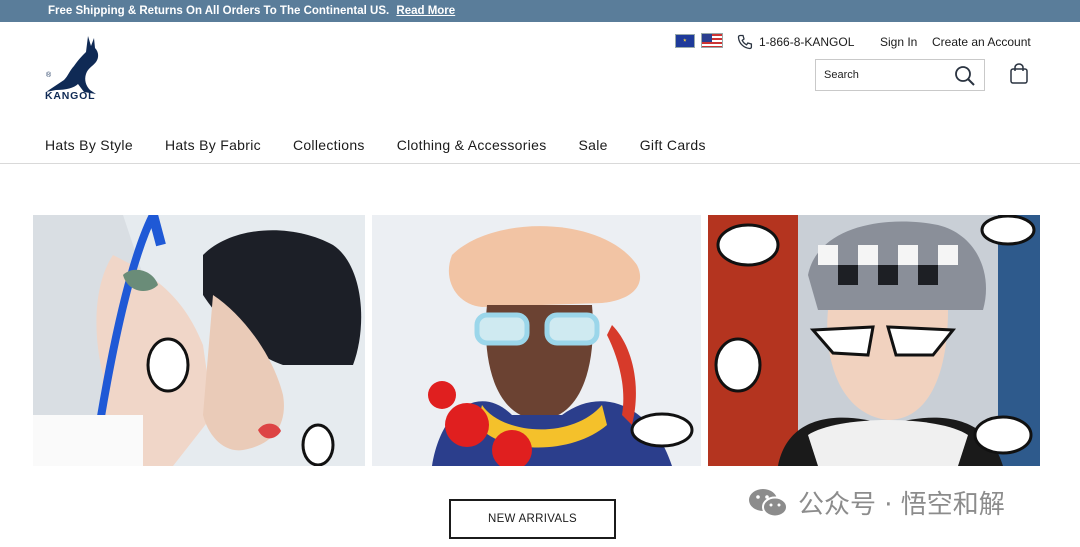 The image size is (1080, 547). What do you see at coordinates (89, 145) in the screenshot?
I see `nav-hats-by-style: Hats By Style` at bounding box center [89, 145].